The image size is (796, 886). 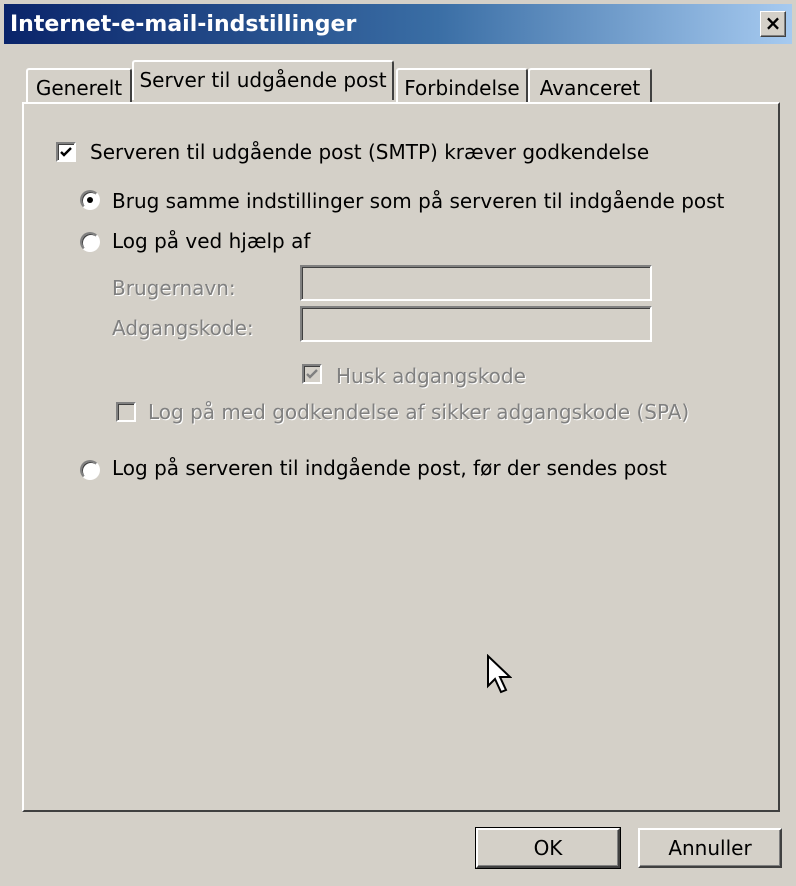 I want to click on radio-same-settings, so click(x=90, y=200).